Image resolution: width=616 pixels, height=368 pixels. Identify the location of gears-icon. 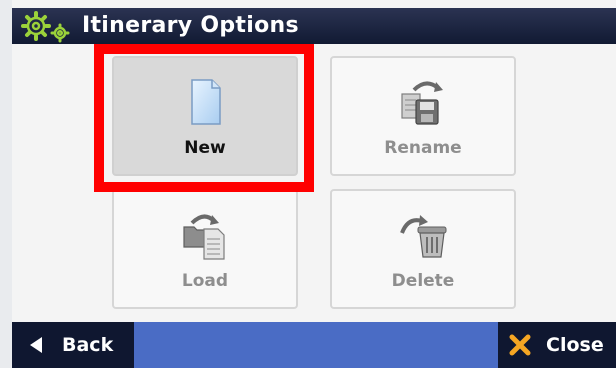
(45, 27).